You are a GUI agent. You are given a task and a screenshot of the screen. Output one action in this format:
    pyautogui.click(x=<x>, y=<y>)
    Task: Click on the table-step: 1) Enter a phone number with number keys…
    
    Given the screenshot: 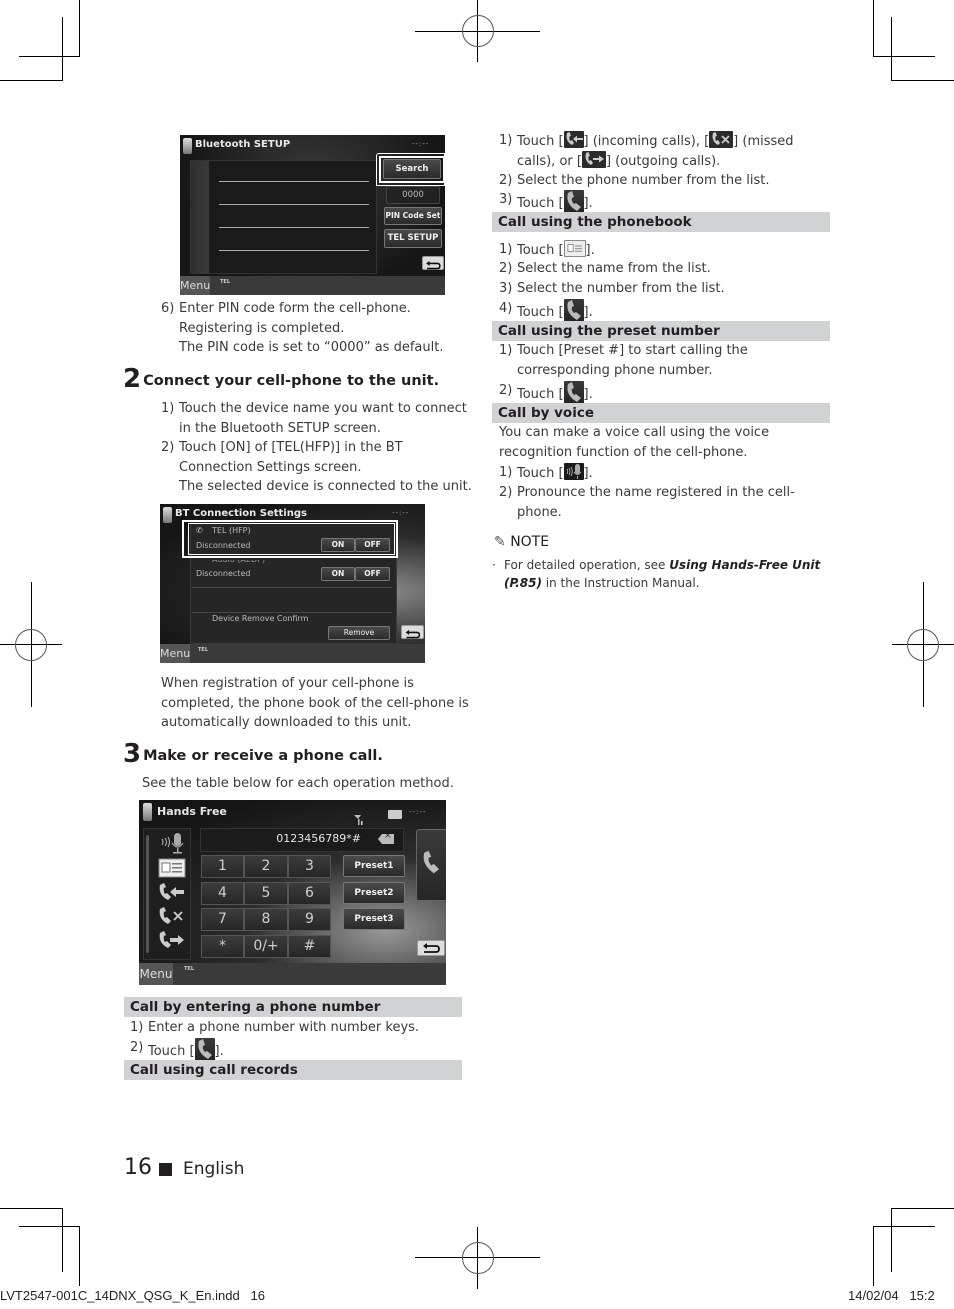 What is the action you would take?
    pyautogui.click(x=275, y=1027)
    